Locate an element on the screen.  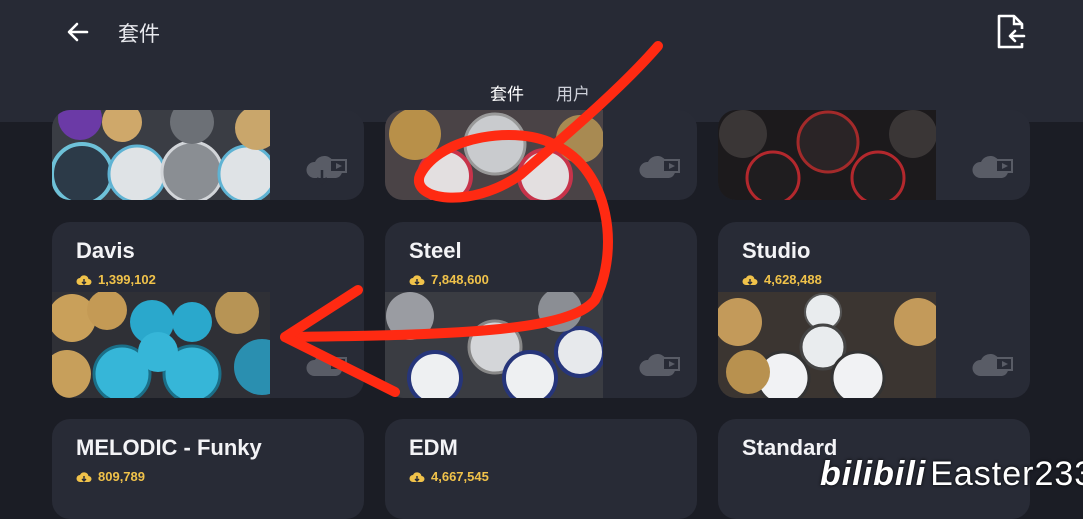
kit-name: Steel is located at coordinates (435, 250).